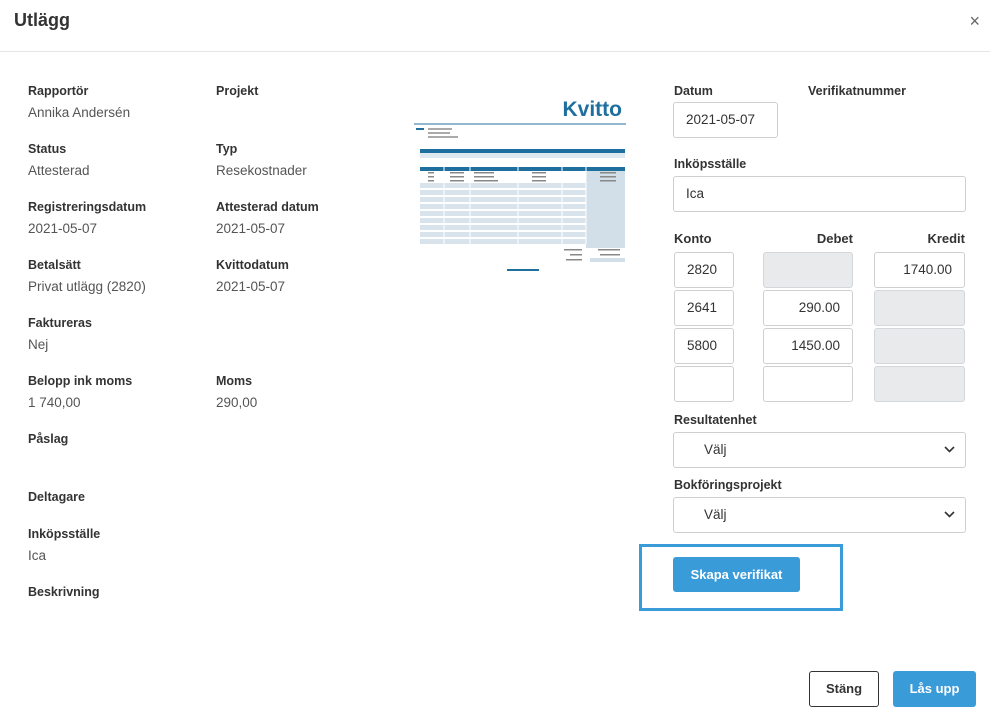  What do you see at coordinates (252, 265) in the screenshot?
I see `kvittodatum-label: Kvittodatum` at bounding box center [252, 265].